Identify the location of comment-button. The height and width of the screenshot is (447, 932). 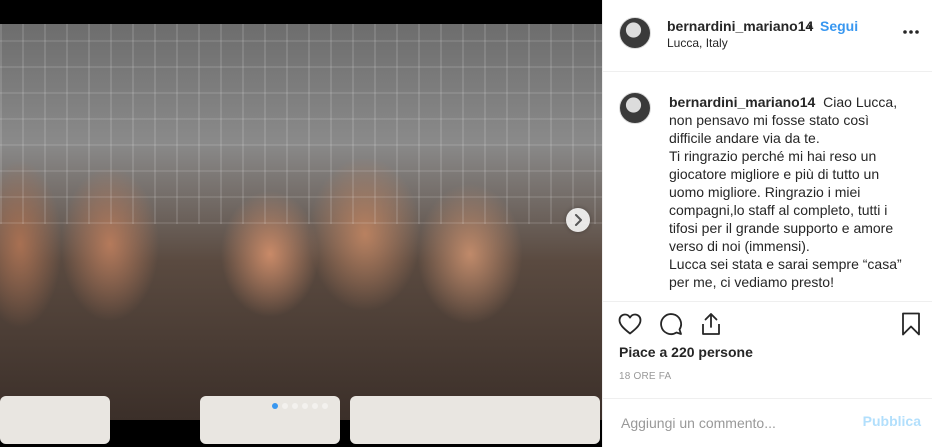
(671, 324).